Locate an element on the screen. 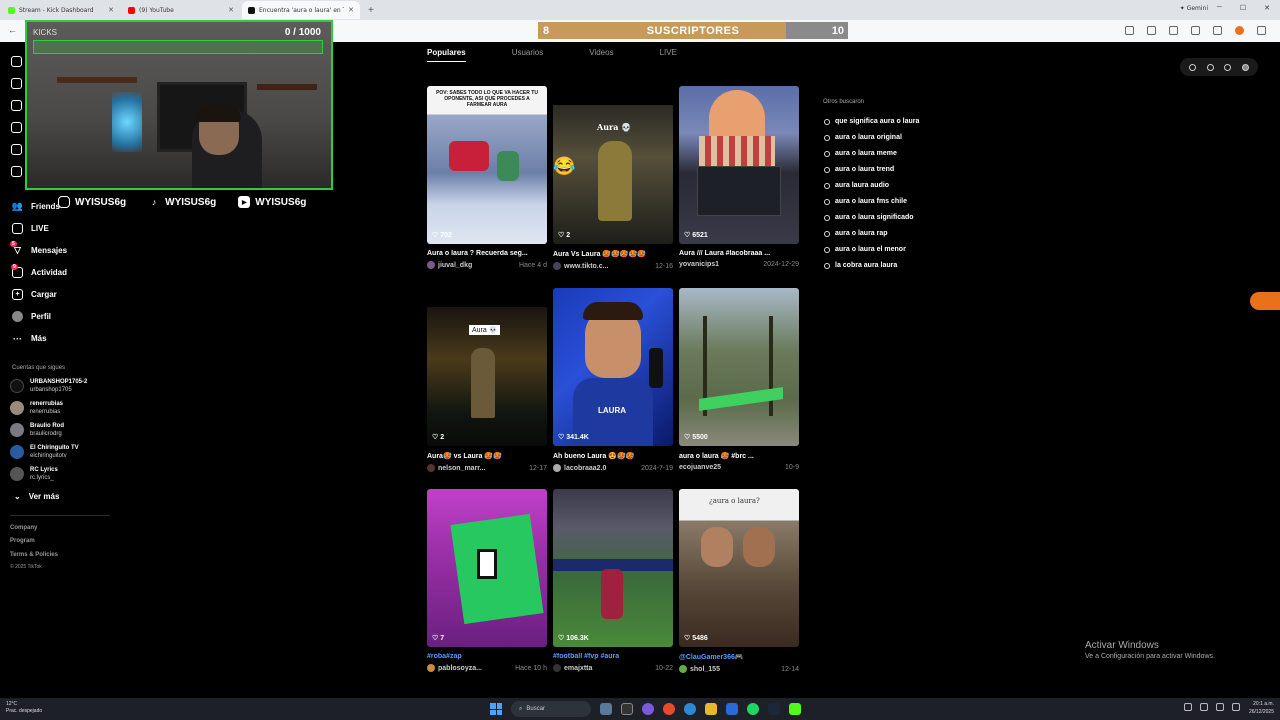 This screenshot has width=1280, height=720. related-search-item: la cobra aura laura is located at coordinates (860, 265).